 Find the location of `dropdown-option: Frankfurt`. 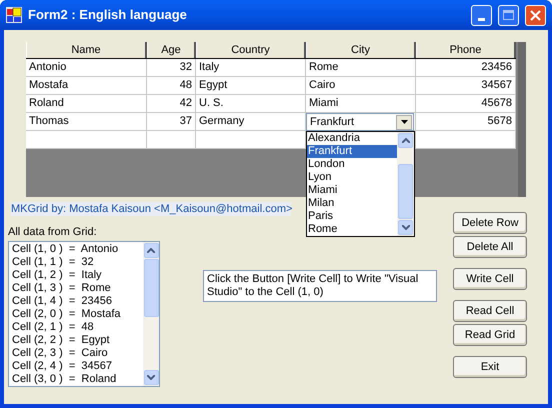

dropdown-option: Frankfurt is located at coordinates (352, 151).